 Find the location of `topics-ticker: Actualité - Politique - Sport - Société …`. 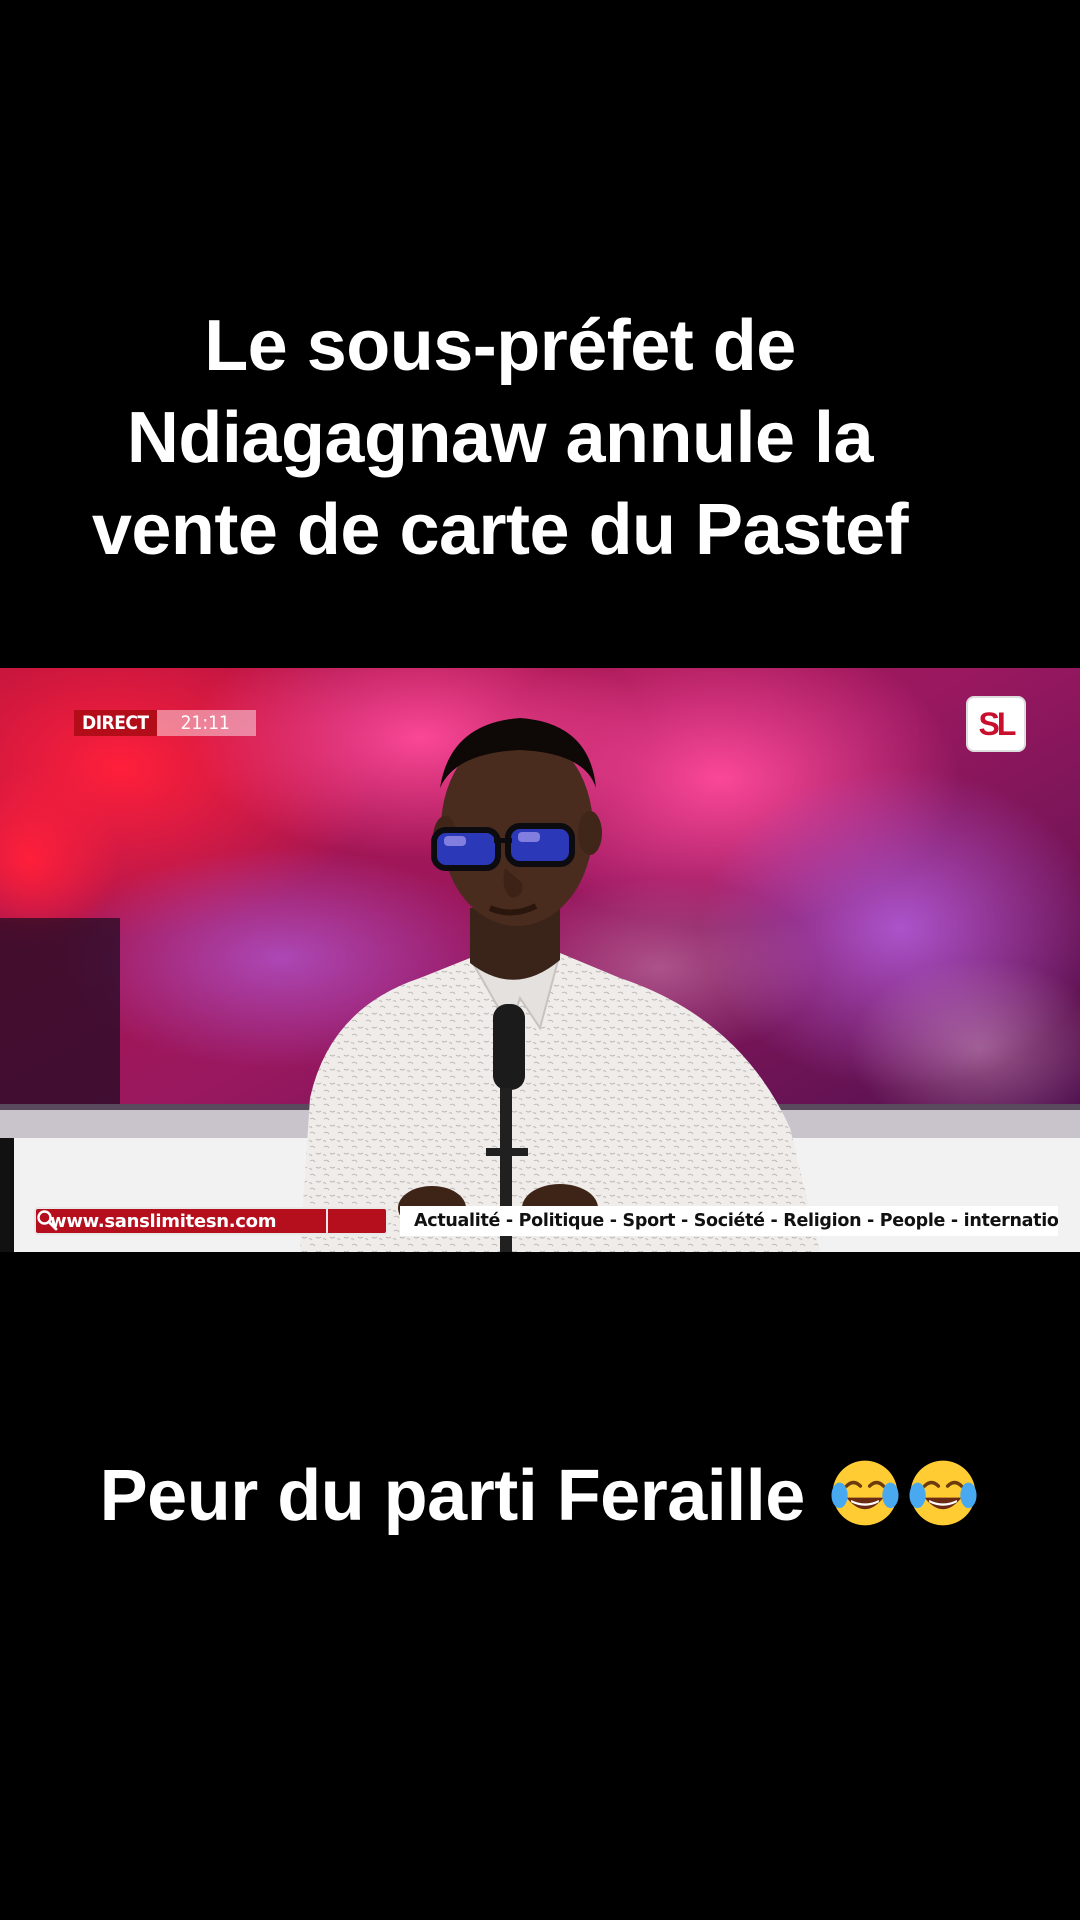

topics-ticker: Actualité - Politique - Sport - Société … is located at coordinates (729, 1221).